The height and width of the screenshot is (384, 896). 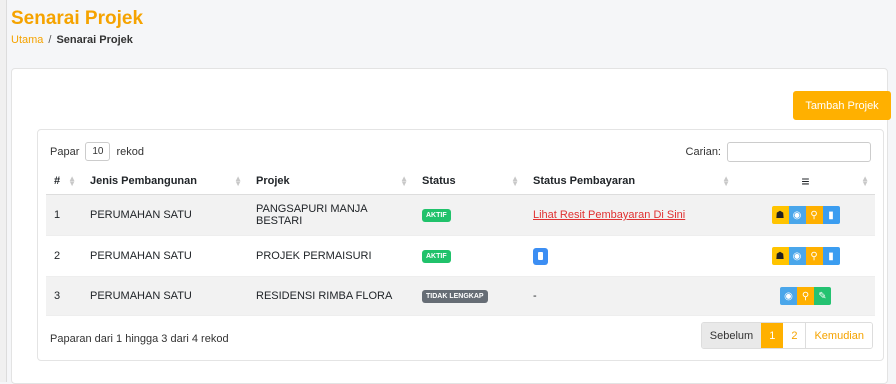 I want to click on search-control: Carian:, so click(x=778, y=152).